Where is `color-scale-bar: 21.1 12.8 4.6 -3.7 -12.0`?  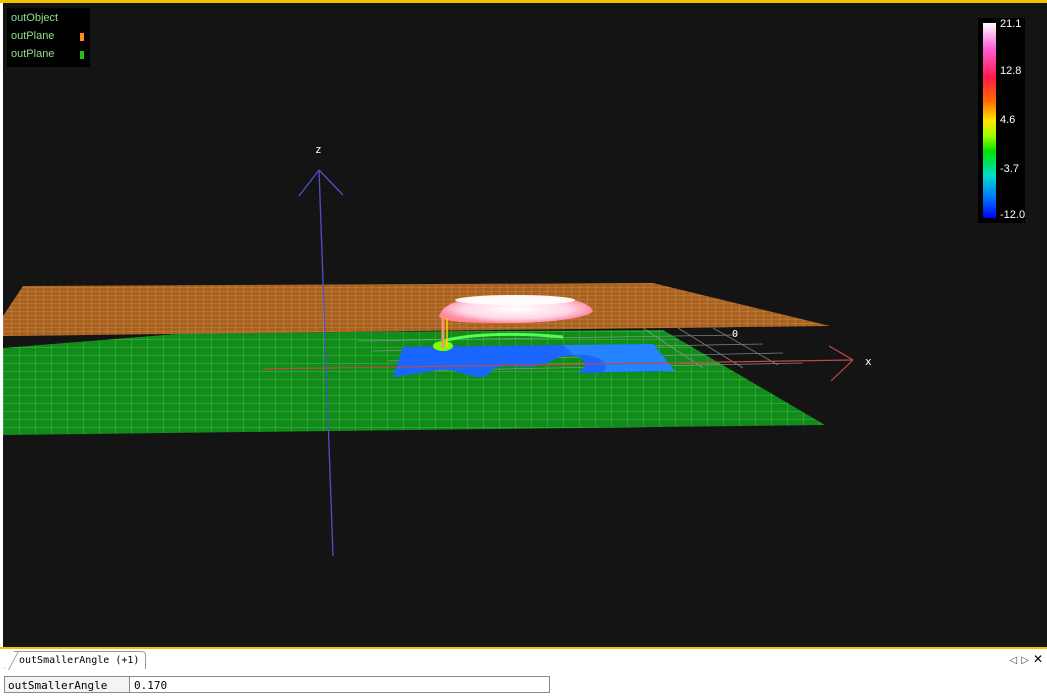
color-scale-bar: 21.1 12.8 4.6 -3.7 -12.0 is located at coordinates (1001, 120).